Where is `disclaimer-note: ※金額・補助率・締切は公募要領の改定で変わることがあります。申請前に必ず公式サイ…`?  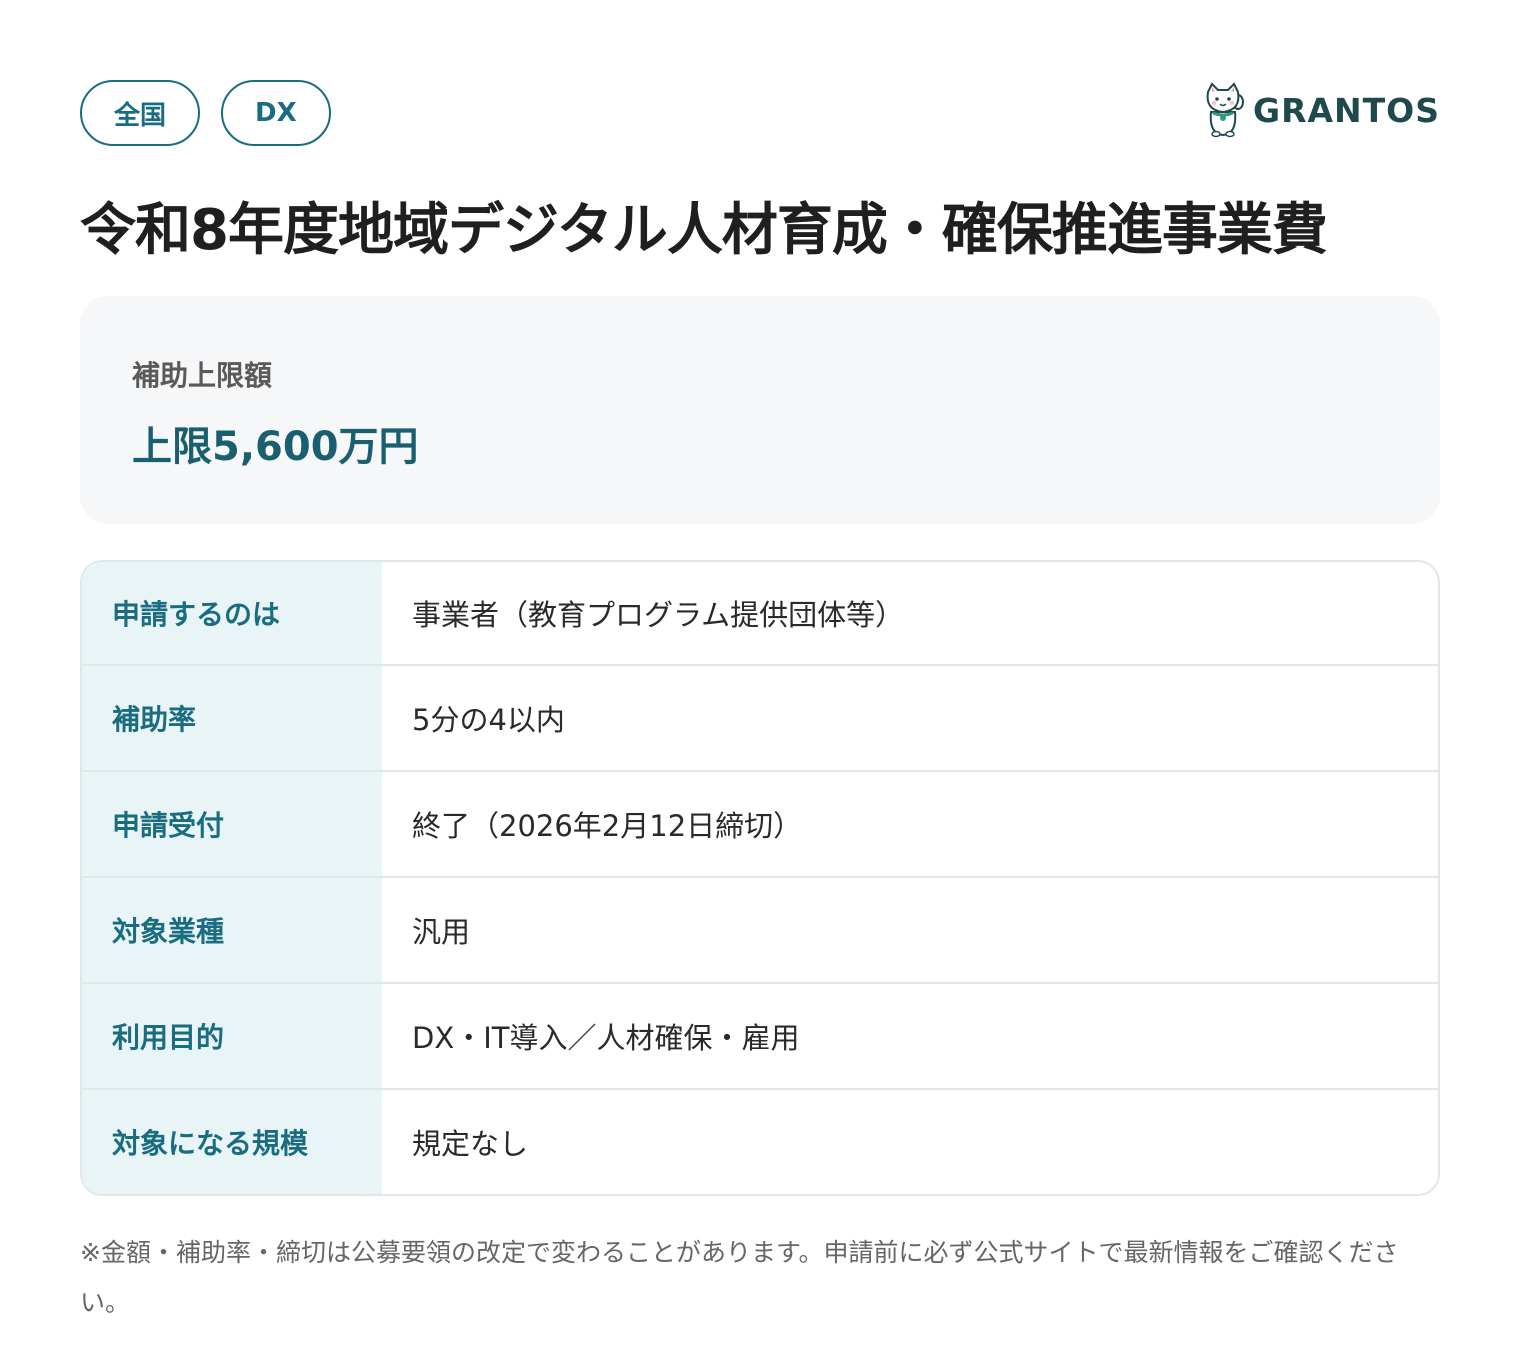
disclaimer-note: ※金額・補助率・締切は公募要領の改定で変わることがあります。申請前に必ず公式サイ… is located at coordinates (739, 1277).